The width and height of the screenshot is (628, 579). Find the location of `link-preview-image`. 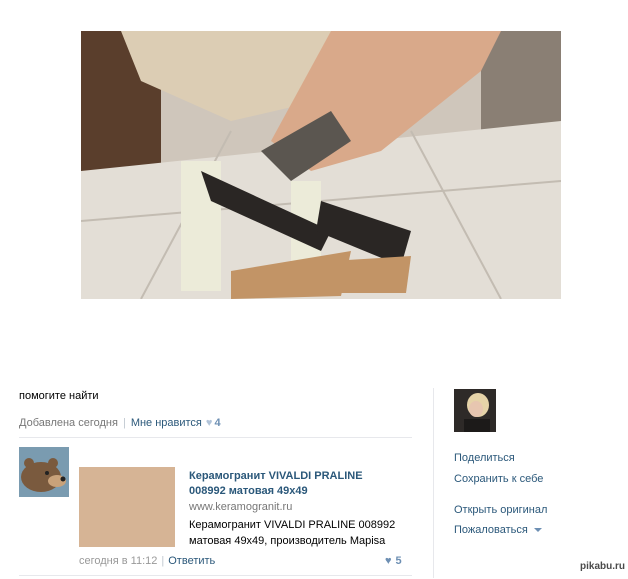

link-preview-image is located at coordinates (127, 507).